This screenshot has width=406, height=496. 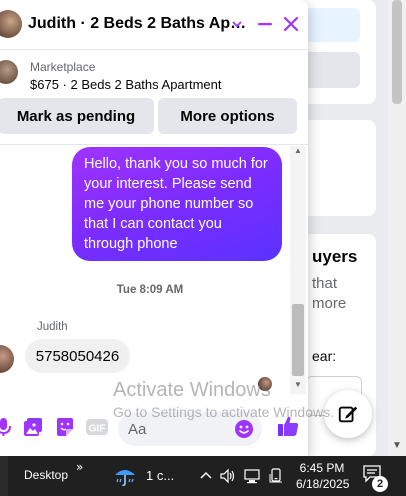 I want to click on listing-title: $675 · 2 Beds 2 Baths Apartment, so click(x=126, y=84).